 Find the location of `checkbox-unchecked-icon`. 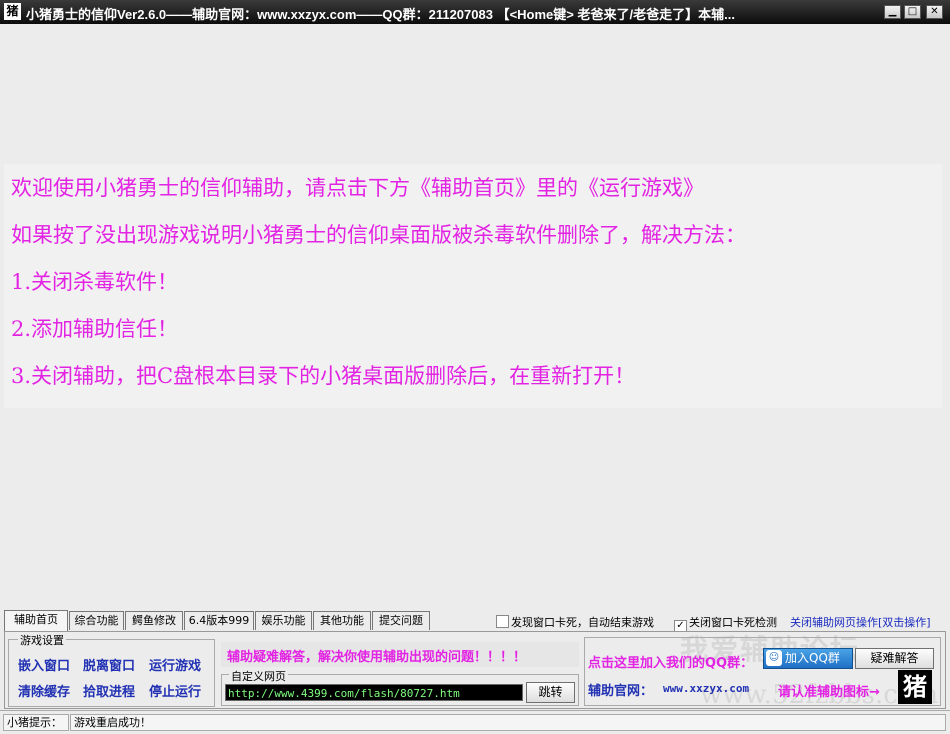

checkbox-unchecked-icon is located at coordinates (502, 621).